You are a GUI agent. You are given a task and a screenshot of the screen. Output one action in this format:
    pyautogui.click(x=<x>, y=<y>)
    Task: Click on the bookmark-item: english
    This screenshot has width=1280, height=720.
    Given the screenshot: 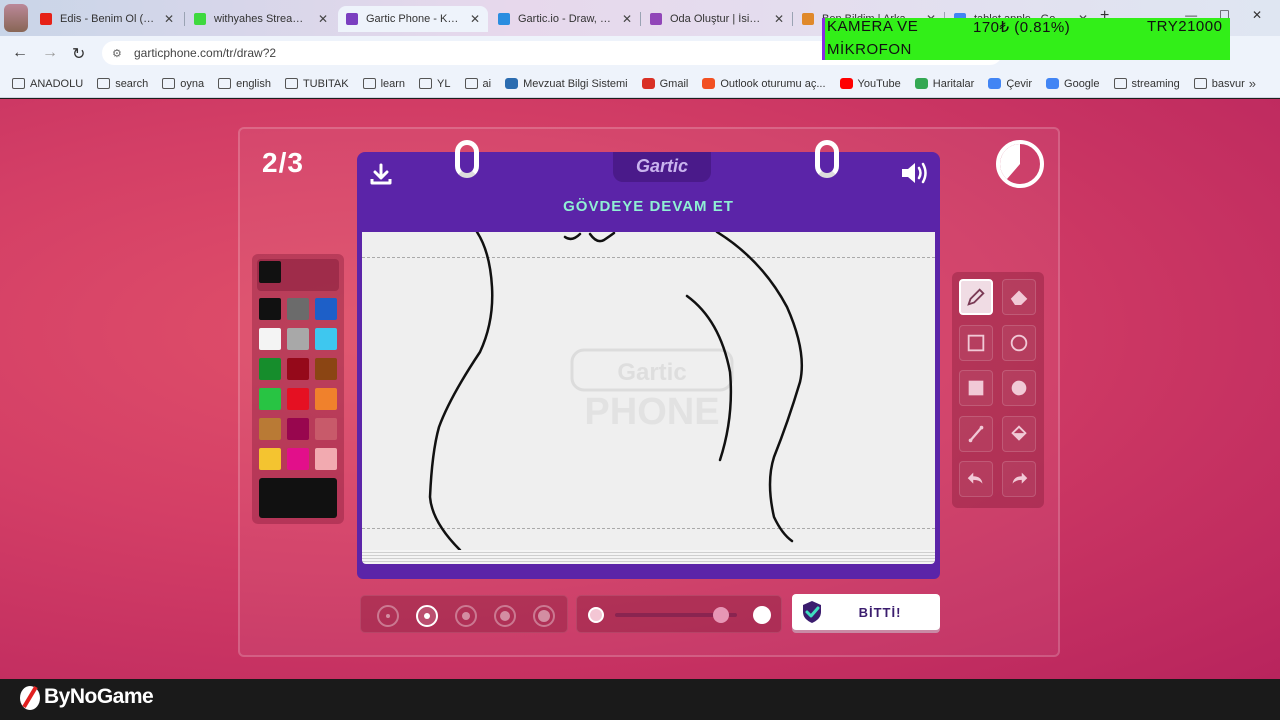 What is the action you would take?
    pyautogui.click(x=244, y=84)
    